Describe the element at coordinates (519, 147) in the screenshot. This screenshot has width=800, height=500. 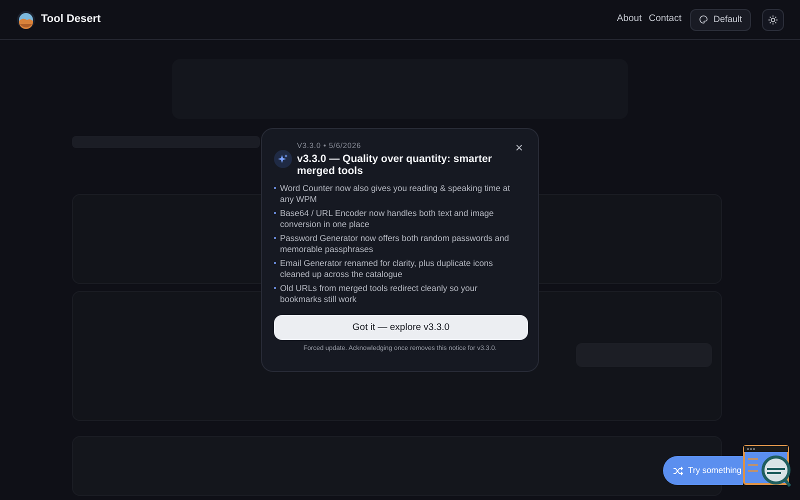
I see `close-button: ×` at that location.